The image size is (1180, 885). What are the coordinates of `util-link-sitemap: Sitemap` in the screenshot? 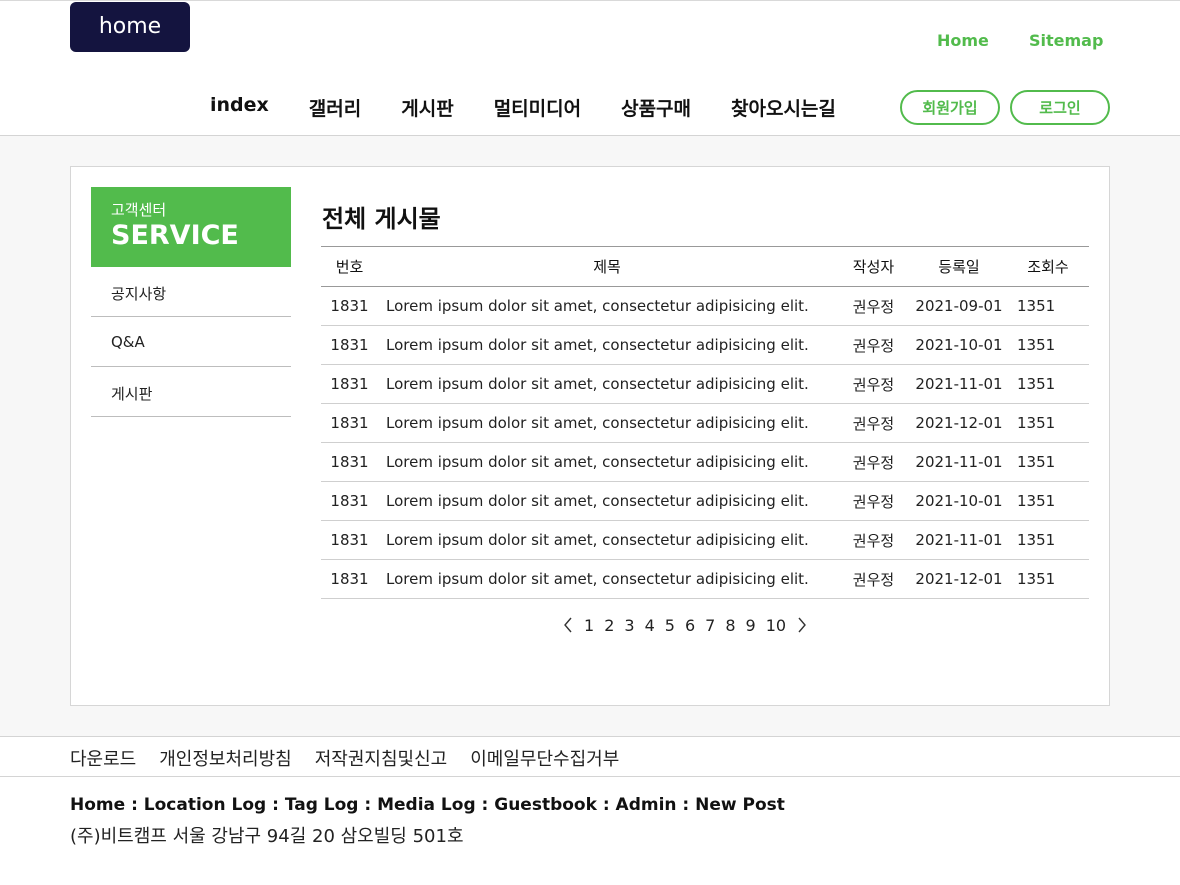 It's located at (1066, 40).